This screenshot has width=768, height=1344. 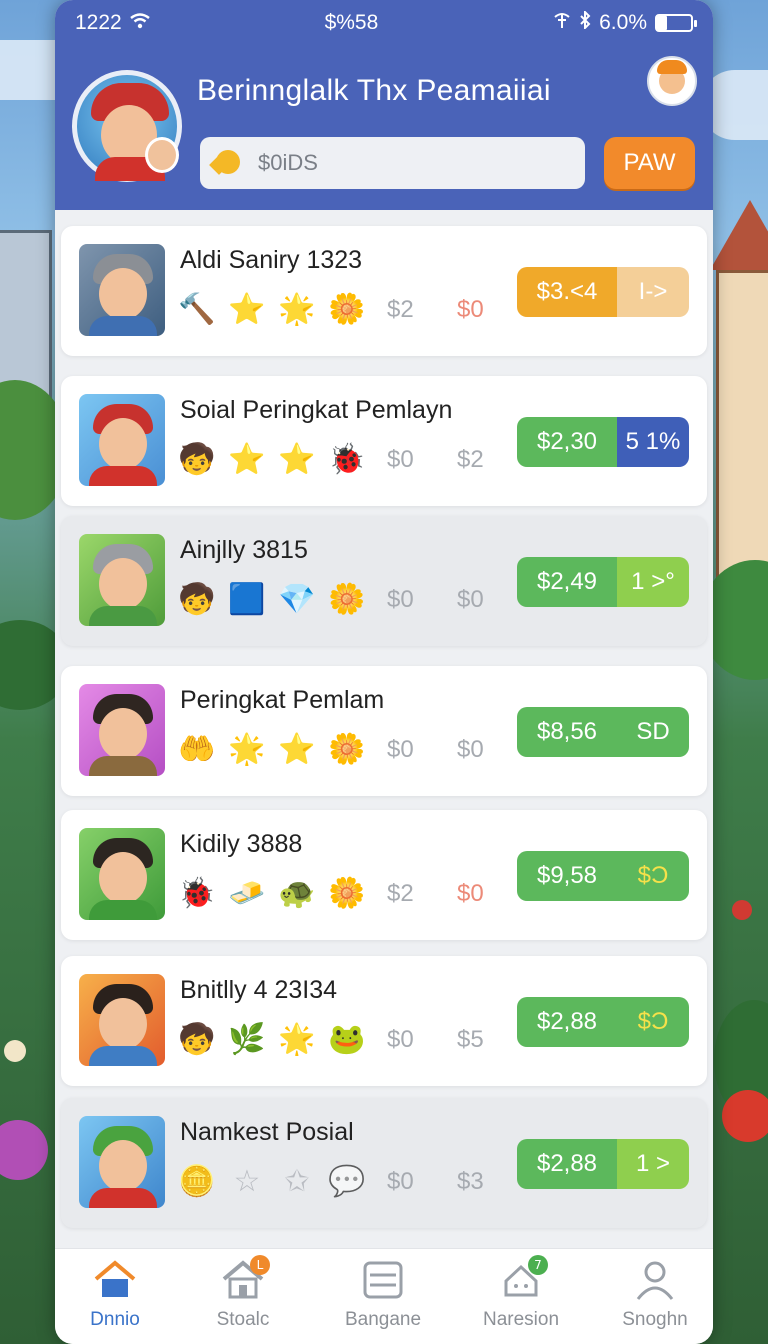 I want to click on tab-home: Dnnio, so click(x=115, y=1295).